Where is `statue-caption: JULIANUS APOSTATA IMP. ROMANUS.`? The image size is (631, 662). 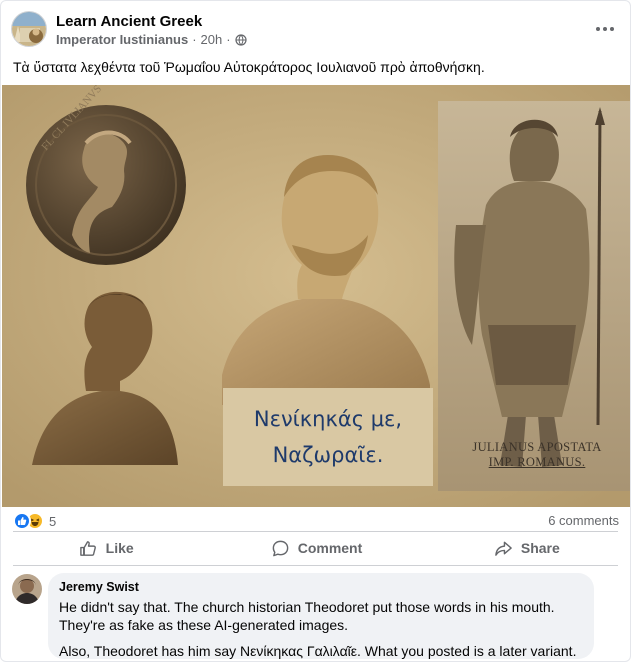 statue-caption: JULIANUS APOSTATA IMP. ROMANUS. is located at coordinates (537, 455).